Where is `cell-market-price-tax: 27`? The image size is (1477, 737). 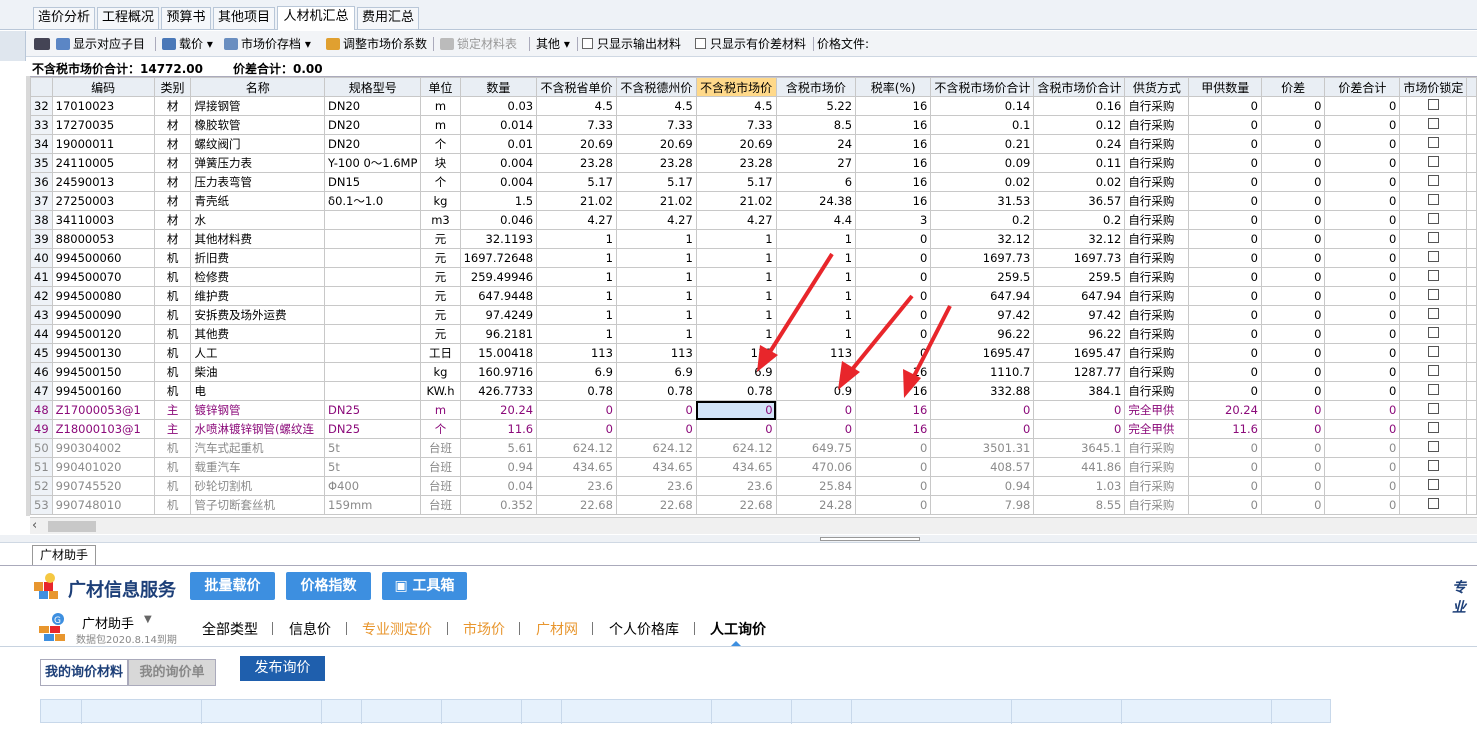 cell-market-price-tax: 27 is located at coordinates (816, 163).